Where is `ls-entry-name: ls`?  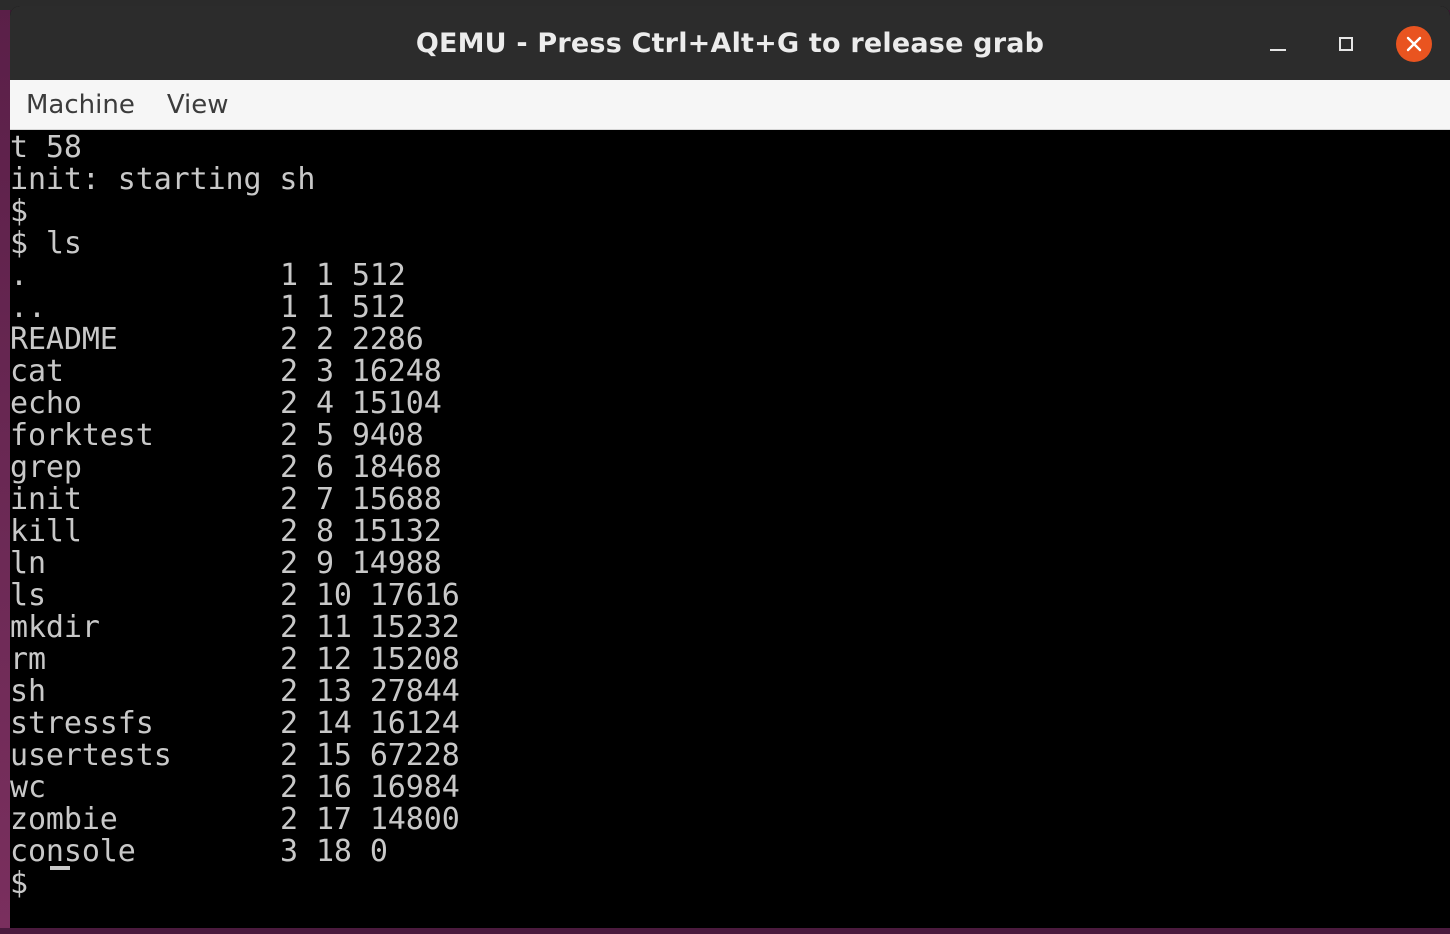 ls-entry-name: ls is located at coordinates (28, 595).